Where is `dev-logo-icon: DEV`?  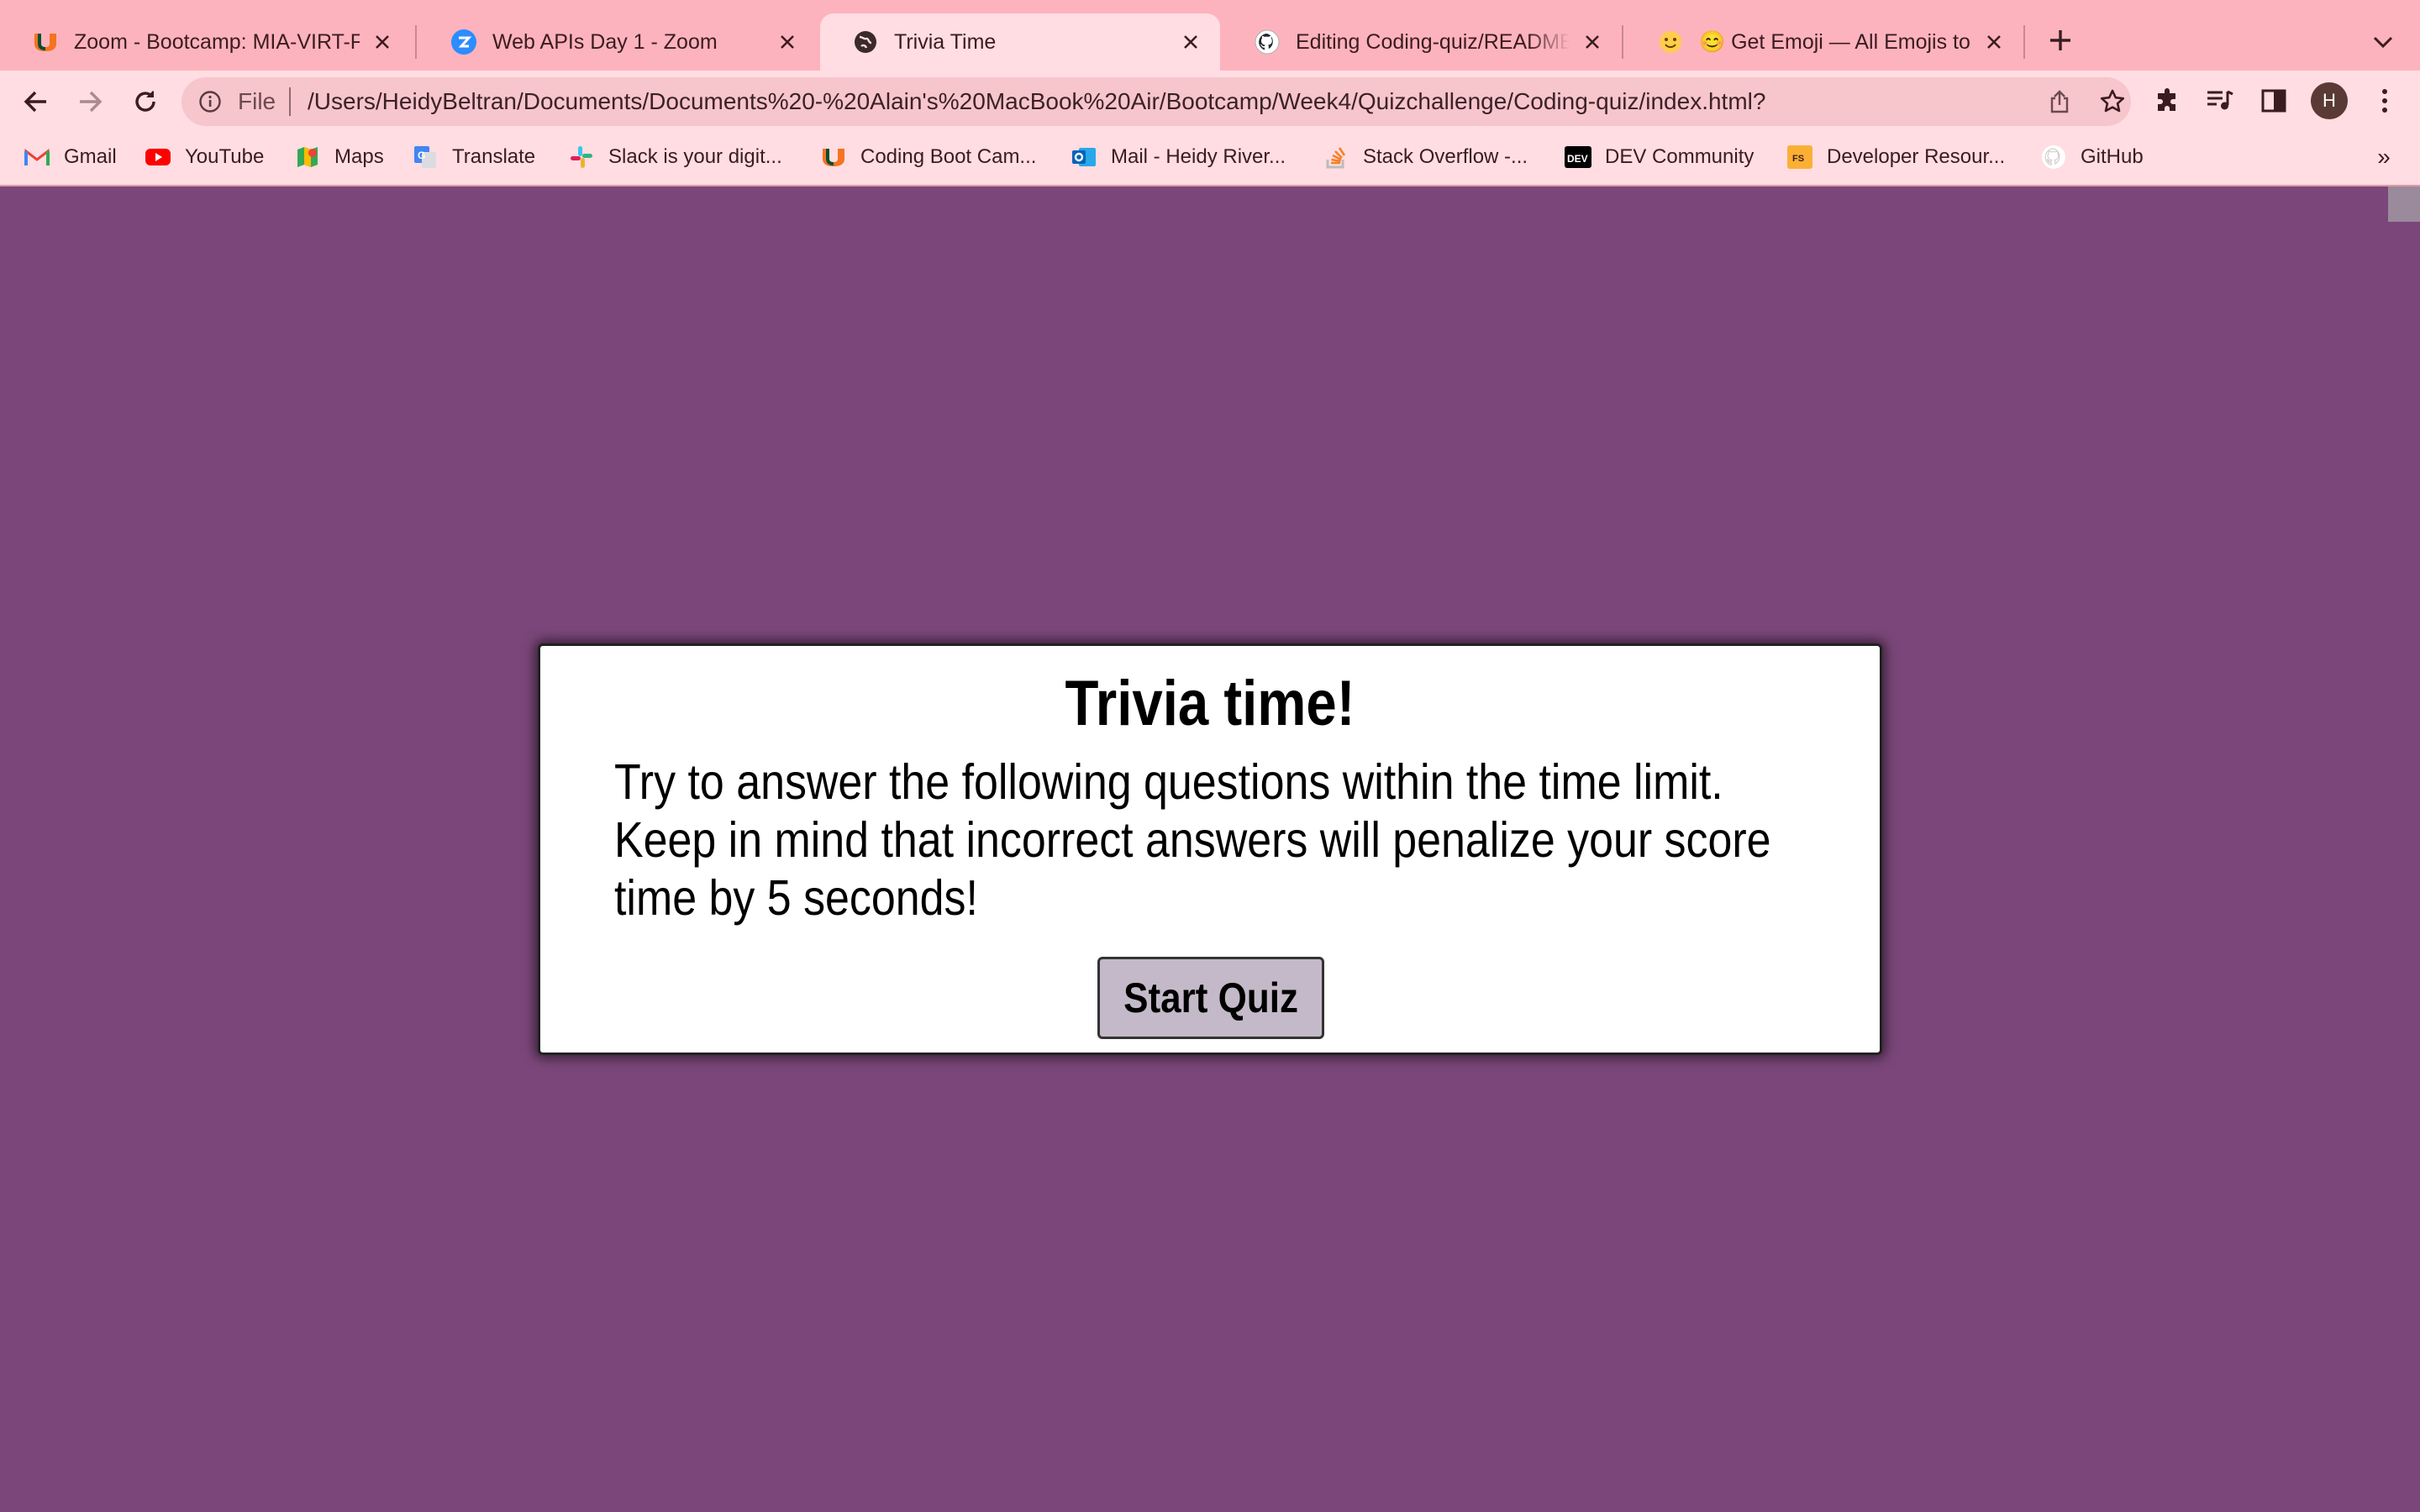 dev-logo-icon: DEV is located at coordinates (1578, 157).